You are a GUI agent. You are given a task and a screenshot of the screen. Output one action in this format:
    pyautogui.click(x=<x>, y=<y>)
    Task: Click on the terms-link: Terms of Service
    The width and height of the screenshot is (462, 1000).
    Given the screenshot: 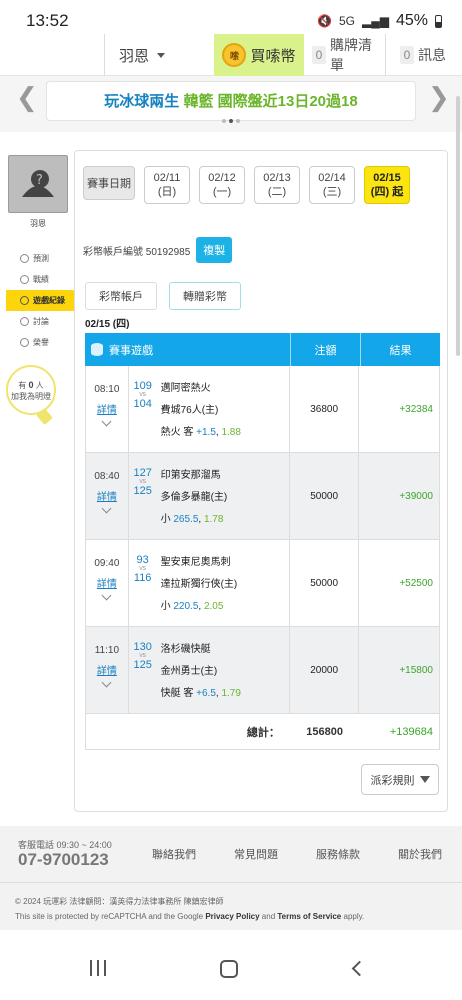 What is the action you would take?
    pyautogui.click(x=309, y=916)
    